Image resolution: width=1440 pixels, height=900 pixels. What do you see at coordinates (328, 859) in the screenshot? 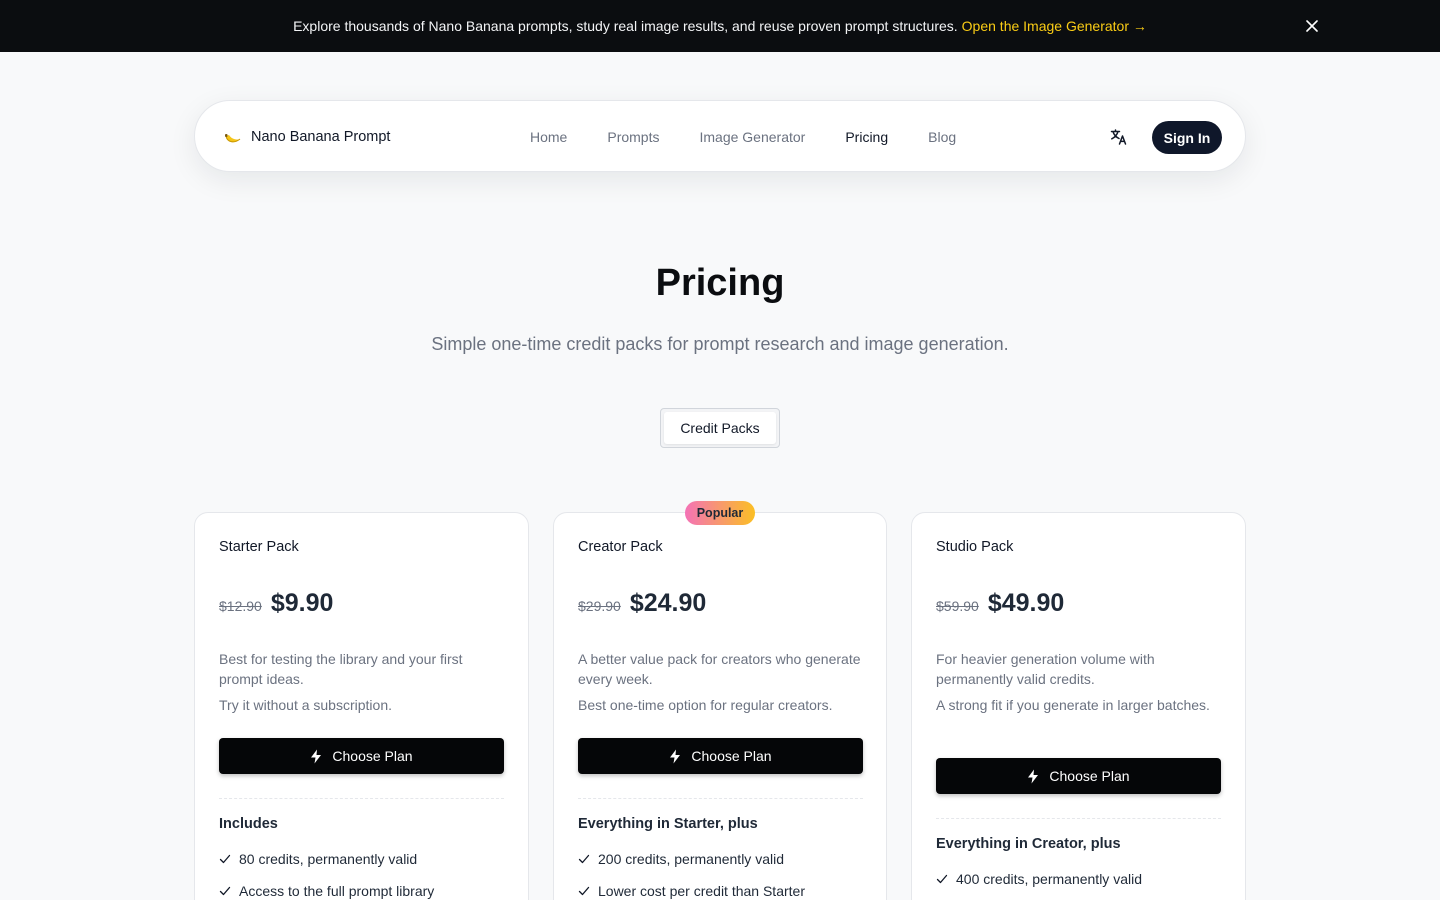
I see `feature-text: 80 credits, permanently valid` at bounding box center [328, 859].